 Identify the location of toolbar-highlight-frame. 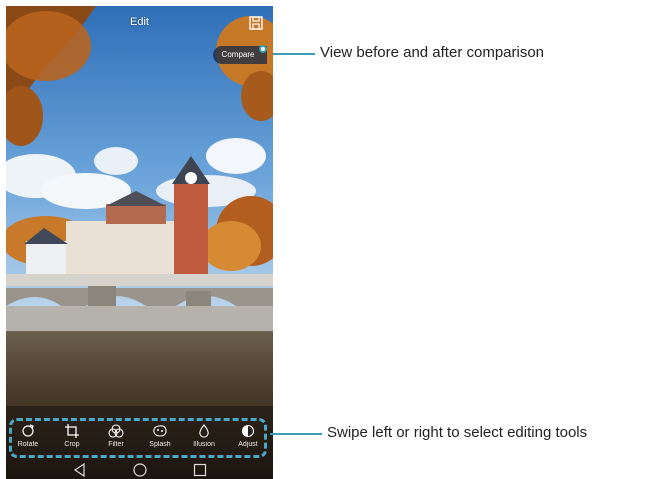
(138, 438).